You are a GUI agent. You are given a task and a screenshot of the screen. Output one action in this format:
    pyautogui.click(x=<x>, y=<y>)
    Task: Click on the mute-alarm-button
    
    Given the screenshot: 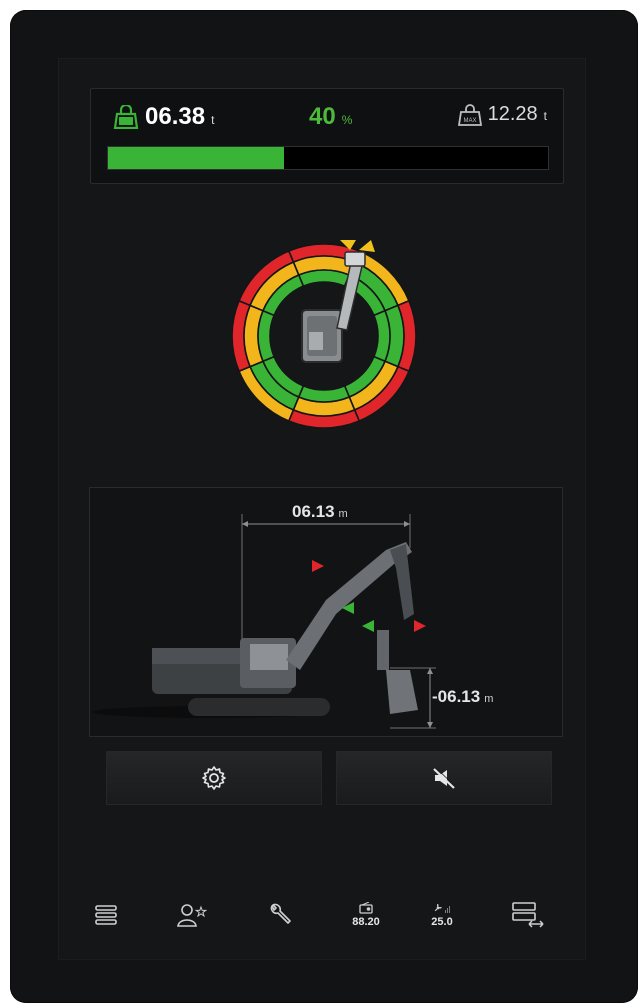 What is the action you would take?
    pyautogui.click(x=444, y=778)
    